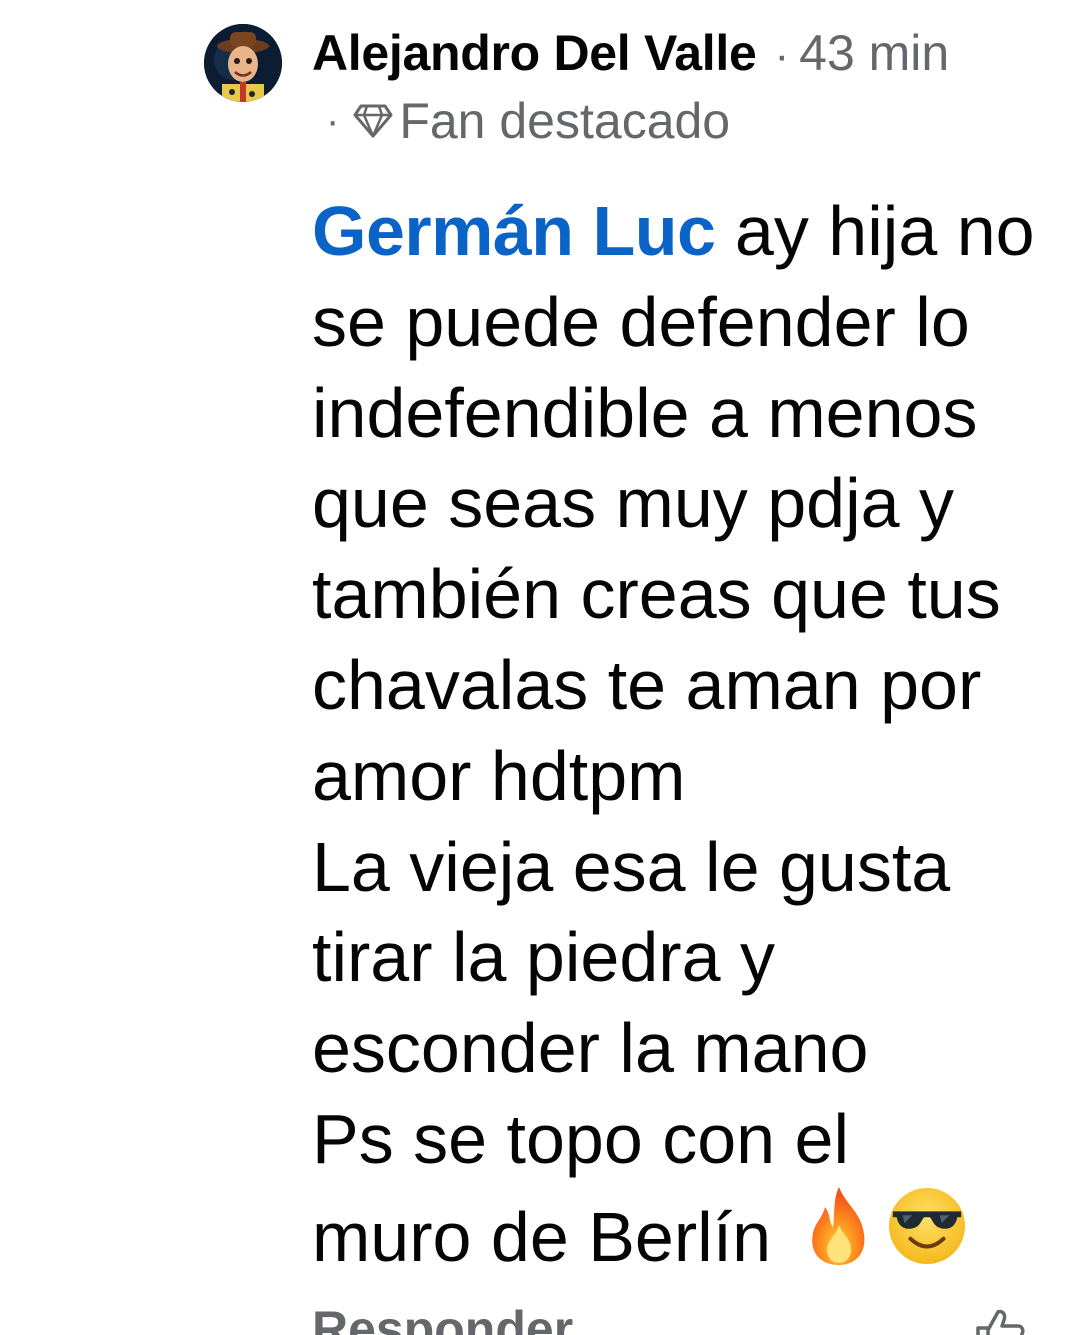 The image size is (1080, 1335). What do you see at coordinates (645, 412) in the screenshot?
I see `comment-line: indefendible a menos` at bounding box center [645, 412].